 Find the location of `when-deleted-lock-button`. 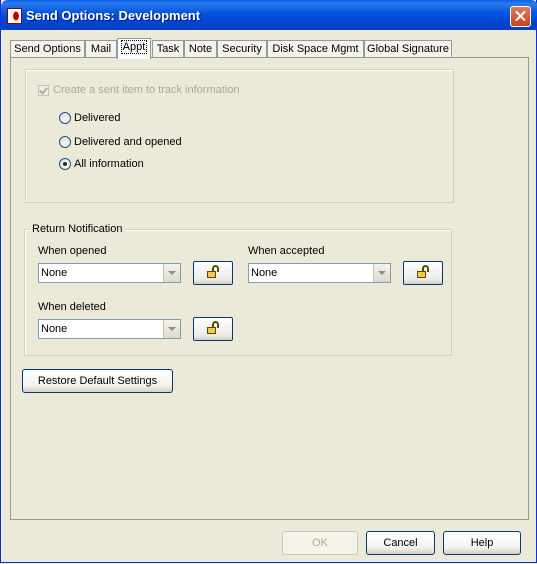

when-deleted-lock-button is located at coordinates (213, 329).